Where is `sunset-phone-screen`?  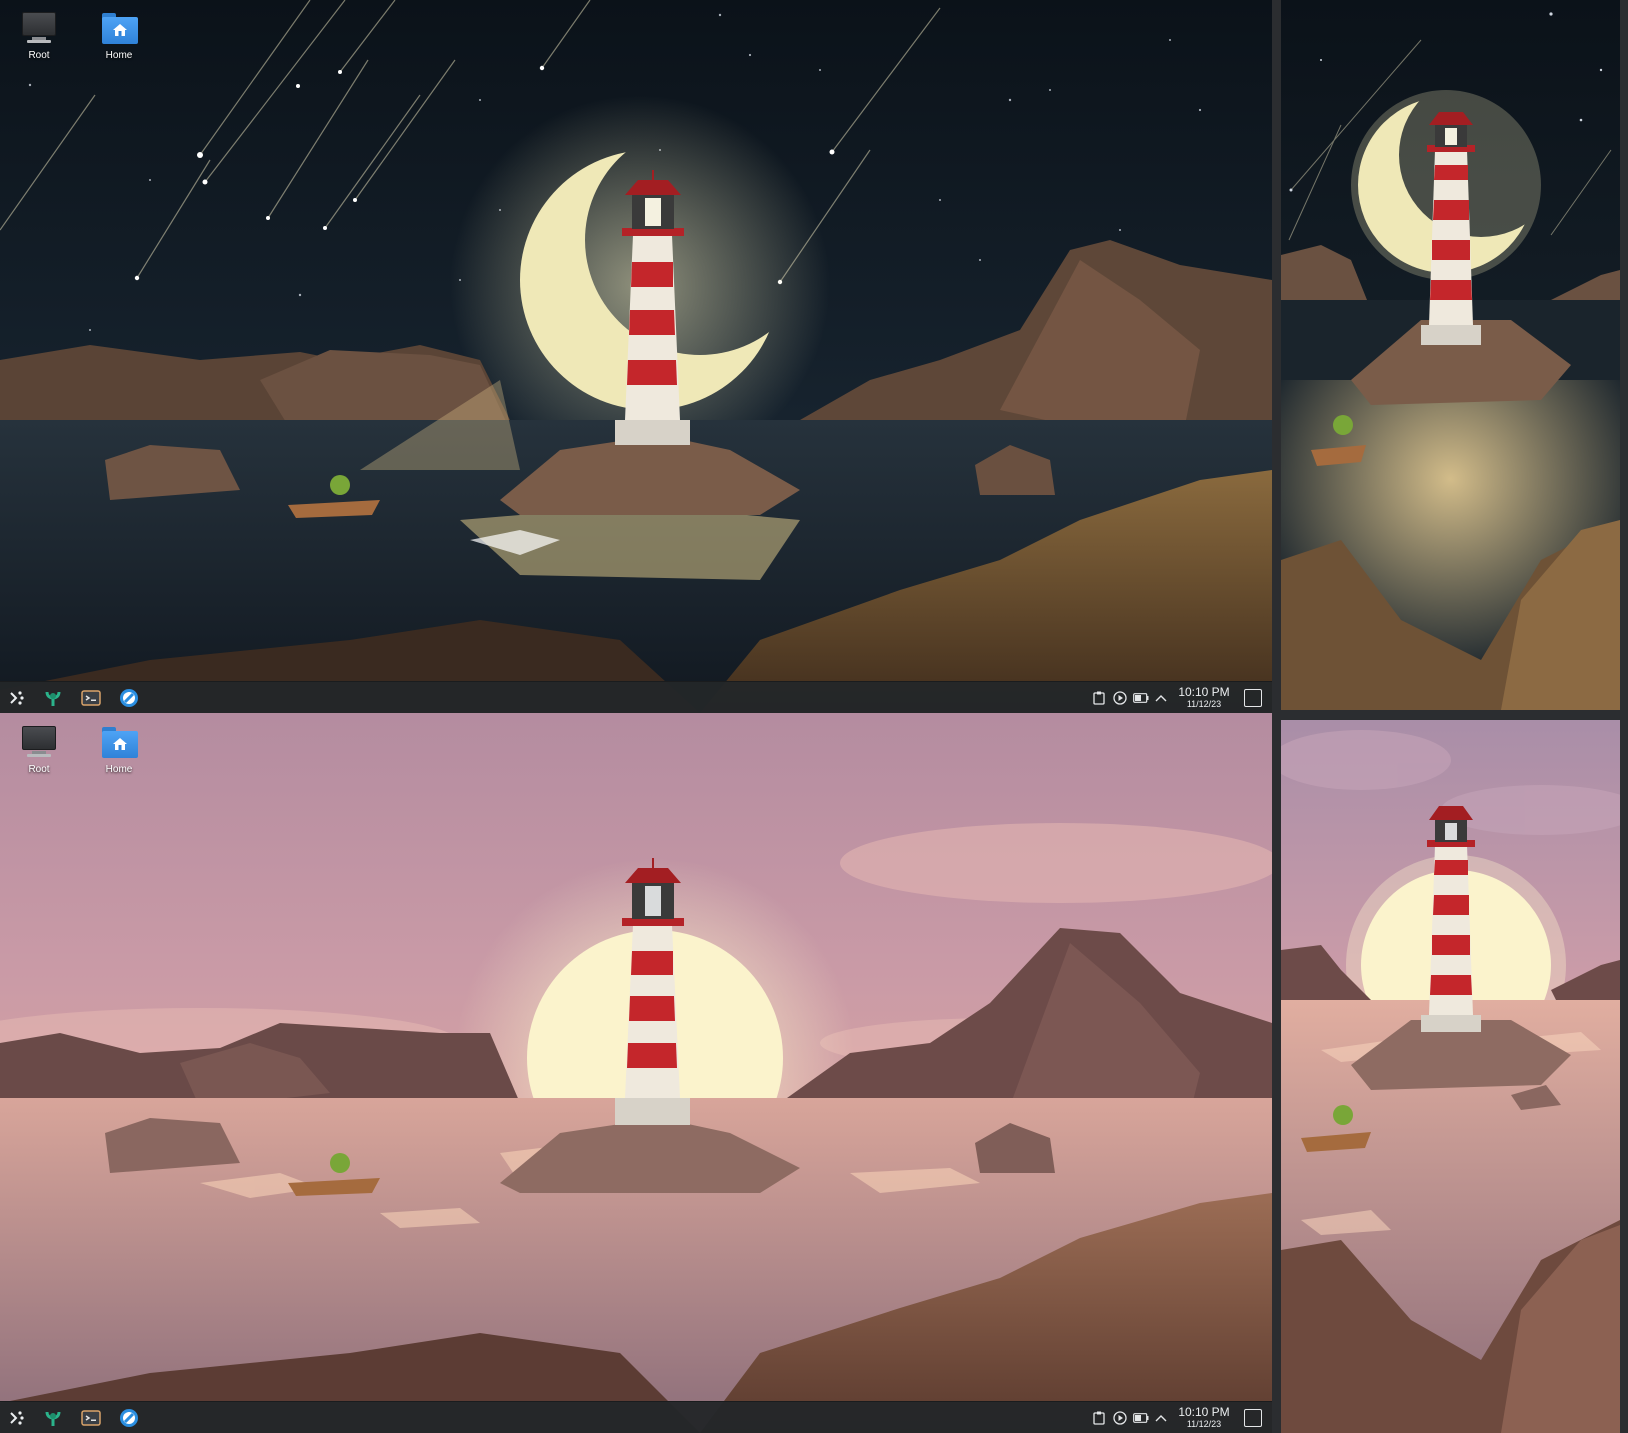 sunset-phone-screen is located at coordinates (1450, 1076).